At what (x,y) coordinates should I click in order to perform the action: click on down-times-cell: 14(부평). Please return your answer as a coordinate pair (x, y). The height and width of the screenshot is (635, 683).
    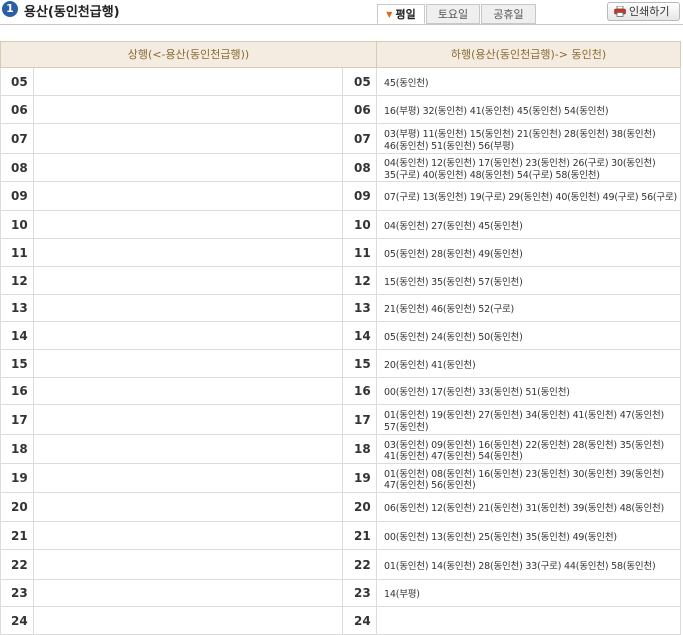
    Looking at the image, I should click on (529, 593).